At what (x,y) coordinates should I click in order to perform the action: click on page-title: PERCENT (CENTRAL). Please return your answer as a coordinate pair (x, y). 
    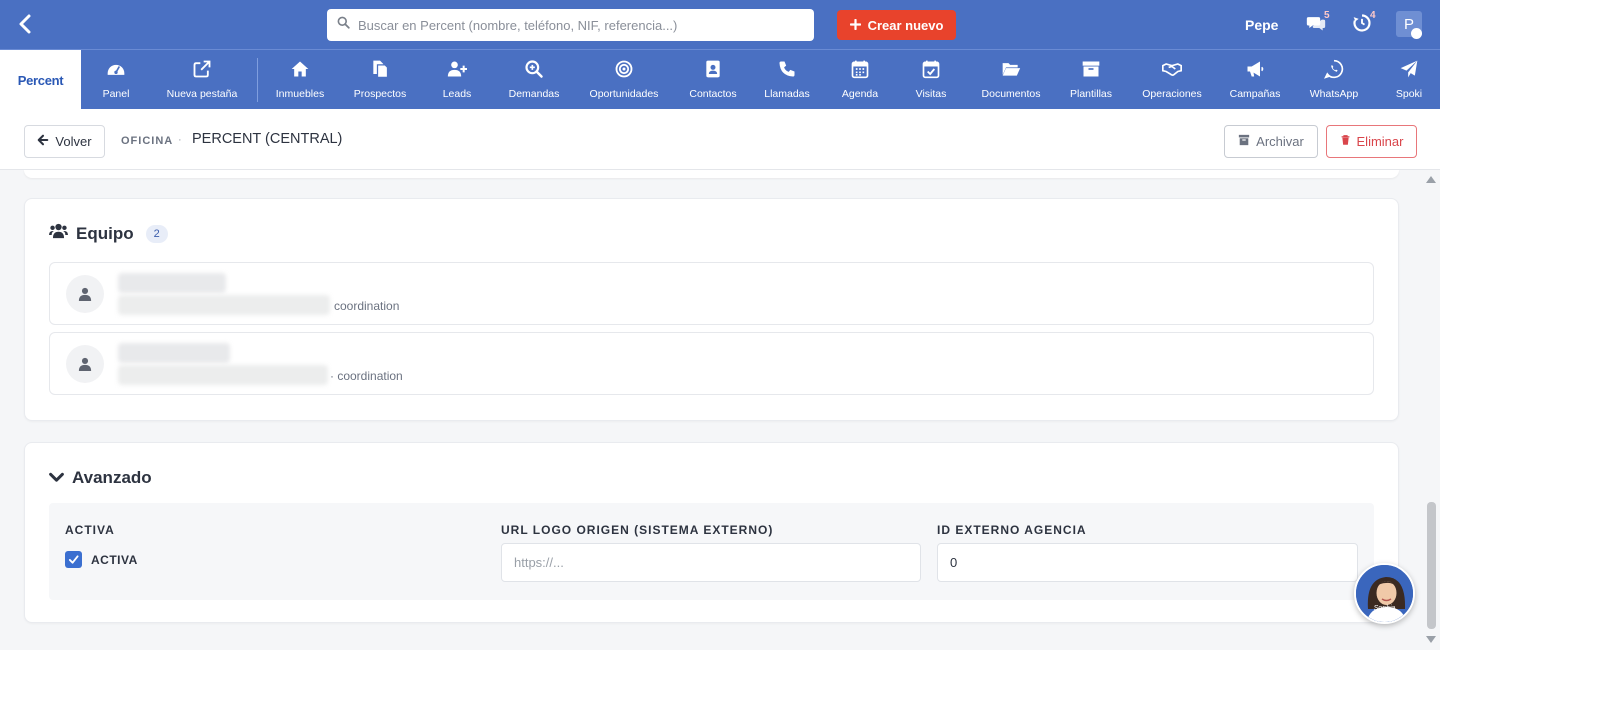
    Looking at the image, I should click on (267, 139).